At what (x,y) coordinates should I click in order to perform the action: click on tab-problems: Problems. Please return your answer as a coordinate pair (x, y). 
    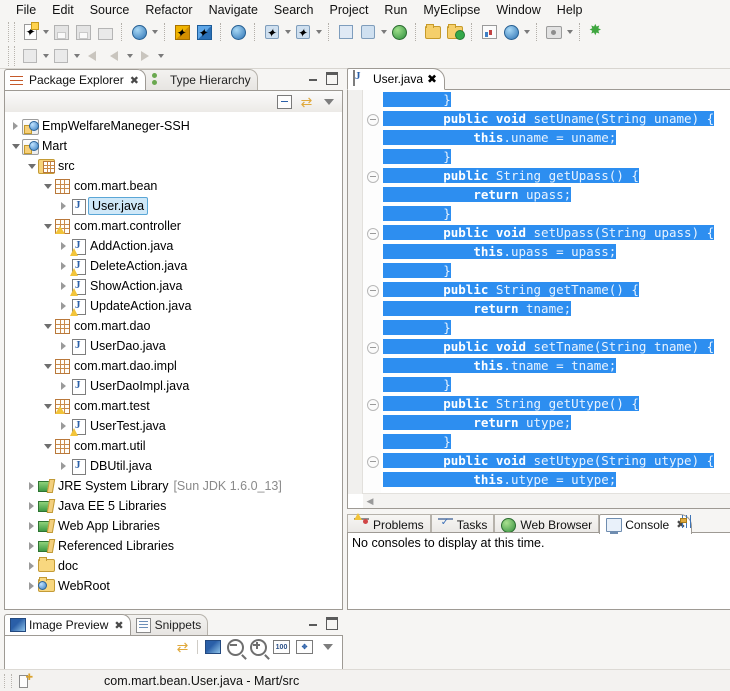
    Looking at the image, I should click on (389, 523).